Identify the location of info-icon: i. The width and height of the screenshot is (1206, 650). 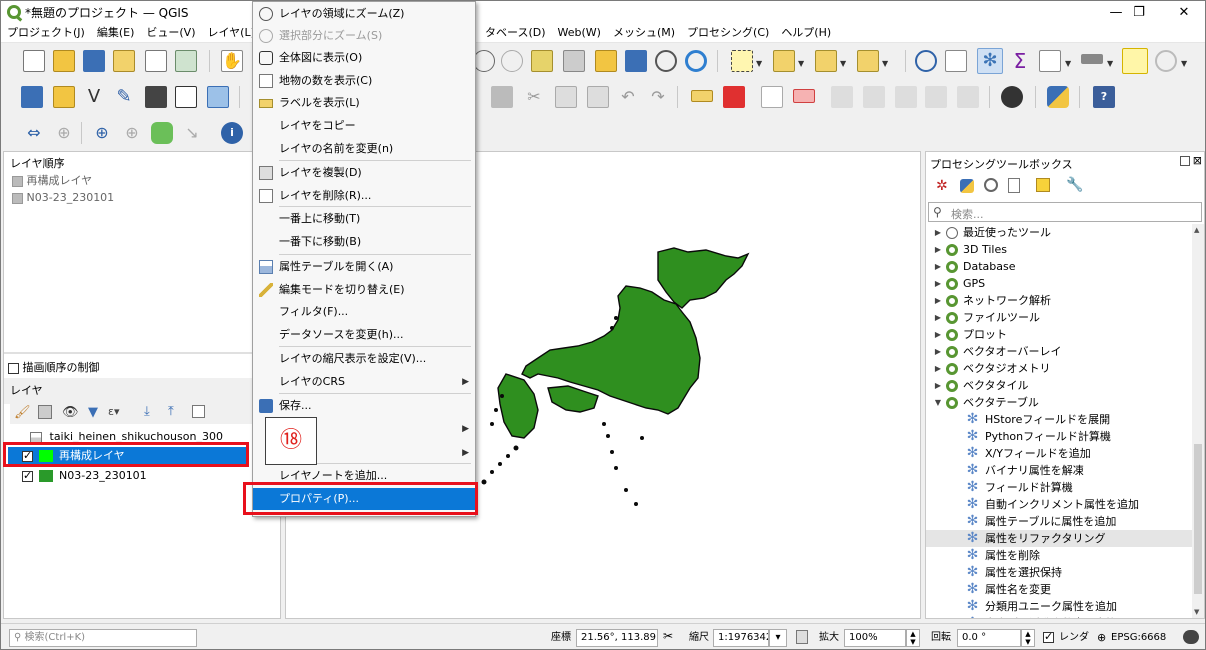
(232, 133).